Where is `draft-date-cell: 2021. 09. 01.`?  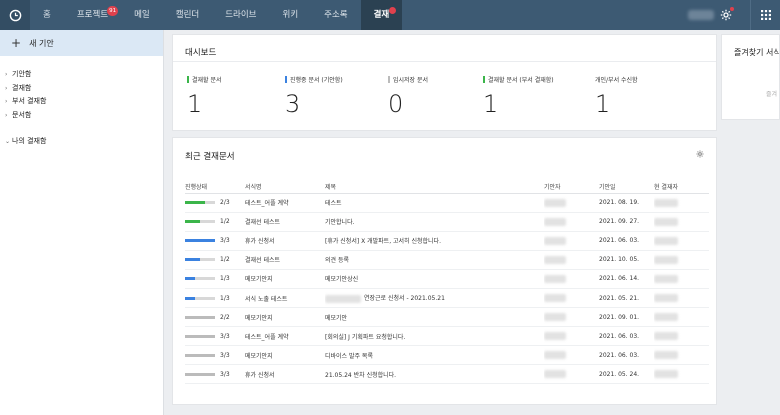 draft-date-cell: 2021. 09. 01. is located at coordinates (626, 317).